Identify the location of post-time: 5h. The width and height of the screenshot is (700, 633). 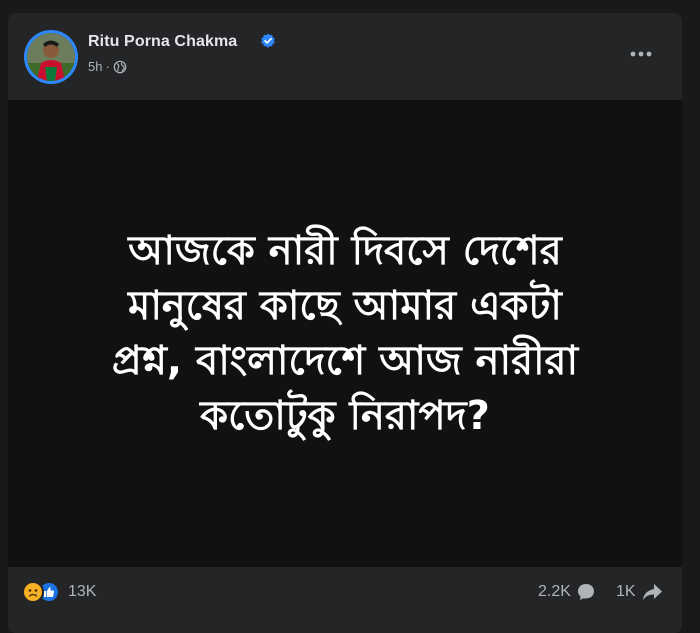
(95, 66).